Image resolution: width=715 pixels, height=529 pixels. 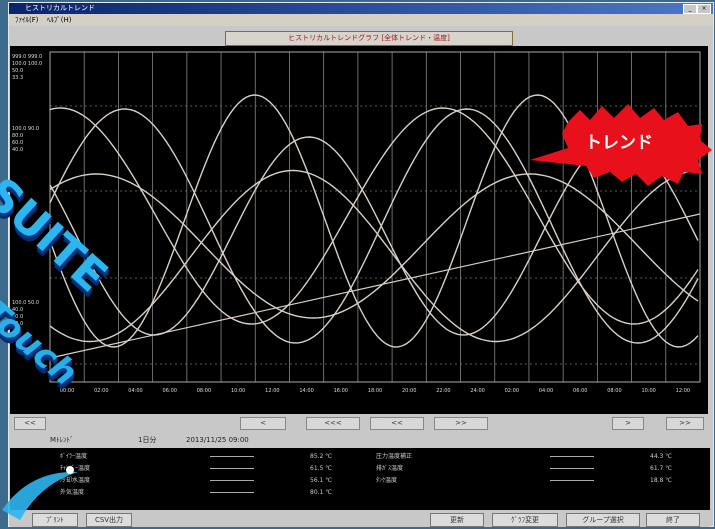 What do you see at coordinates (661, 456) in the screenshot?
I see `legend-value: 44.3 ℃` at bounding box center [661, 456].